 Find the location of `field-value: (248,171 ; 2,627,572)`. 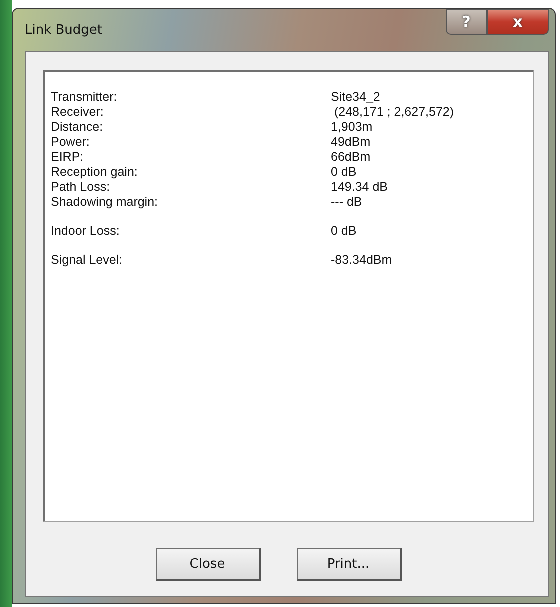

field-value: (248,171 ; 2,627,572) is located at coordinates (394, 112).